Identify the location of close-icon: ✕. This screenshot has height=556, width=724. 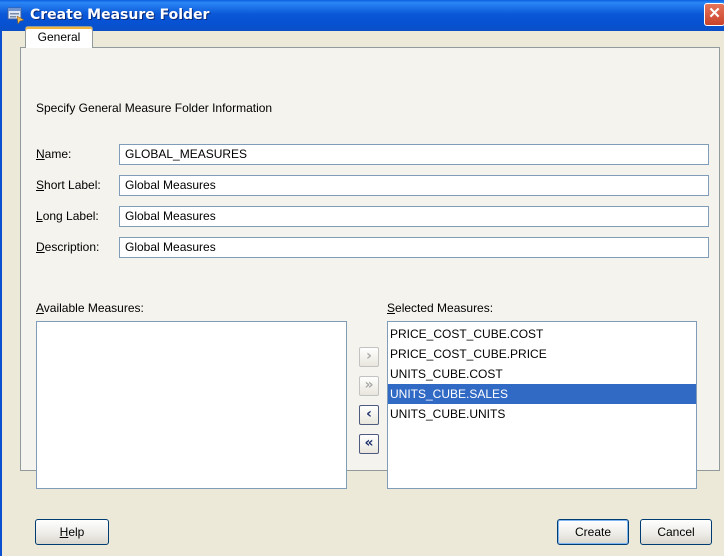
(714, 13).